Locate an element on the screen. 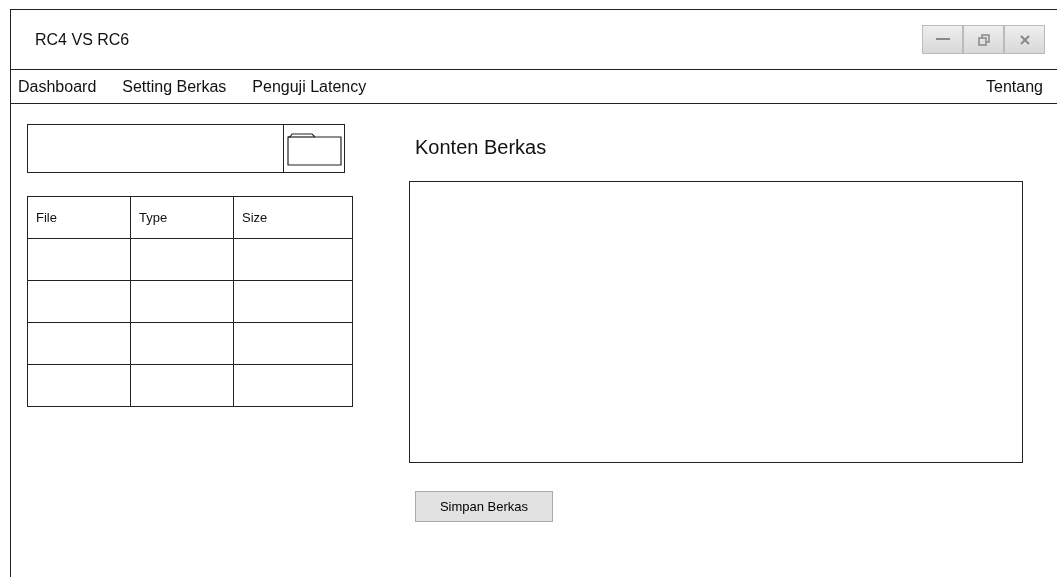 The width and height of the screenshot is (1057, 577). close-icon is located at coordinates (1024, 39).